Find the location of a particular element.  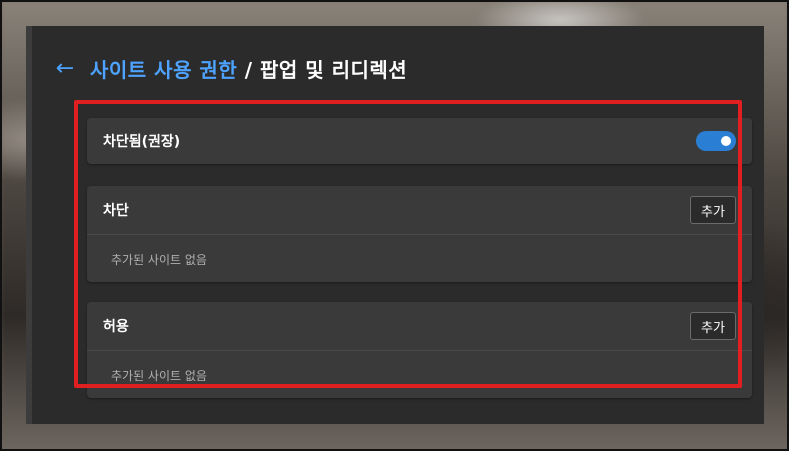

block-section-label: 차단 is located at coordinates (116, 211).